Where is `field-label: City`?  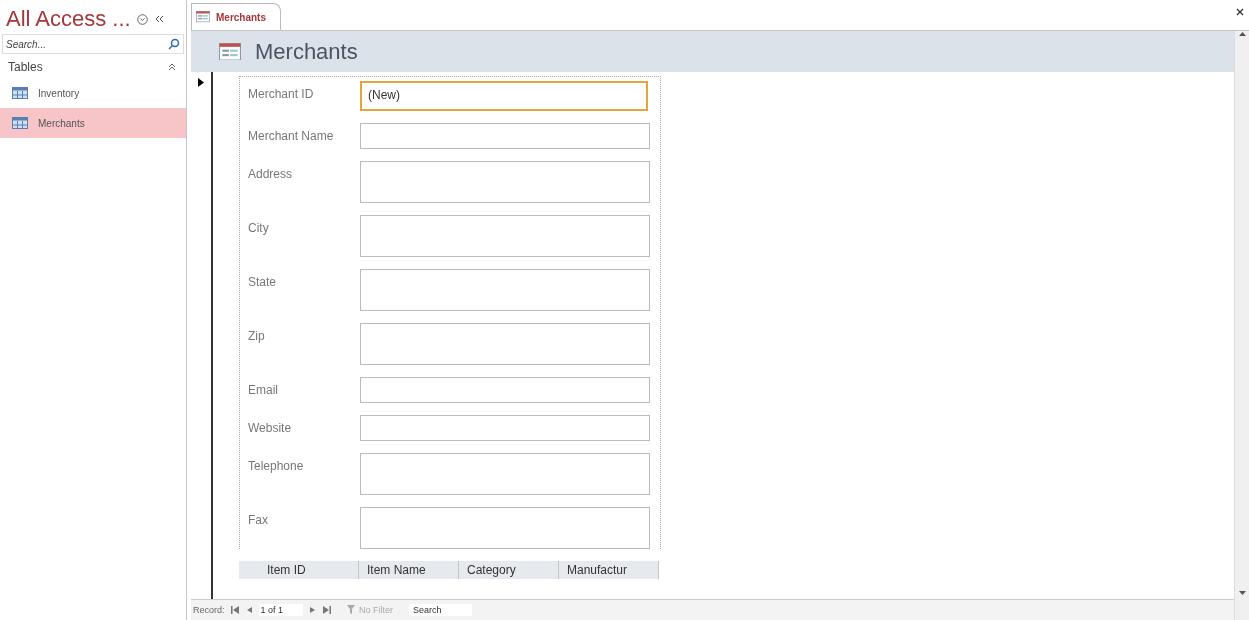 field-label: City is located at coordinates (258, 227).